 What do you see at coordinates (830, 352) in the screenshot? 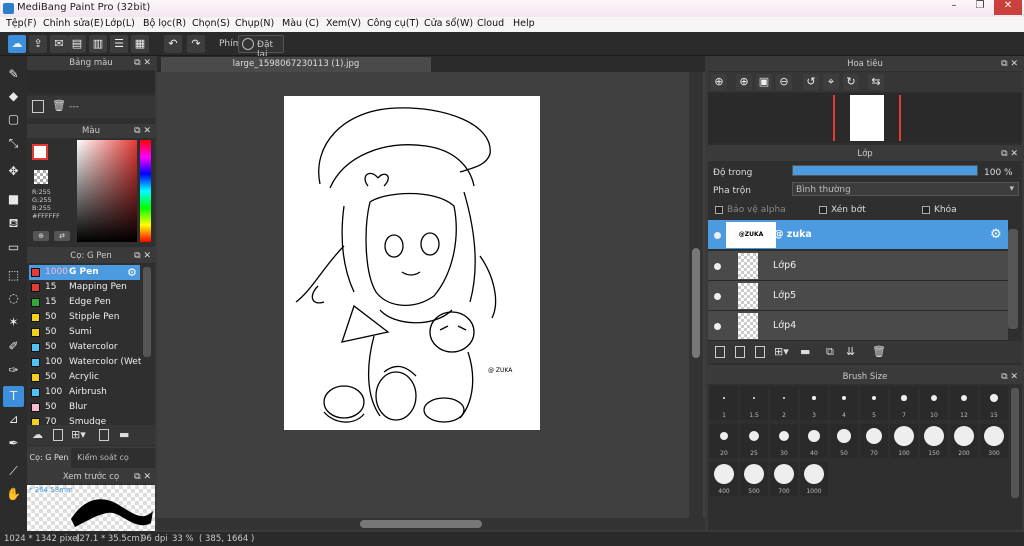
I see `duplicate-layer-icon: ⧉` at bounding box center [830, 352].